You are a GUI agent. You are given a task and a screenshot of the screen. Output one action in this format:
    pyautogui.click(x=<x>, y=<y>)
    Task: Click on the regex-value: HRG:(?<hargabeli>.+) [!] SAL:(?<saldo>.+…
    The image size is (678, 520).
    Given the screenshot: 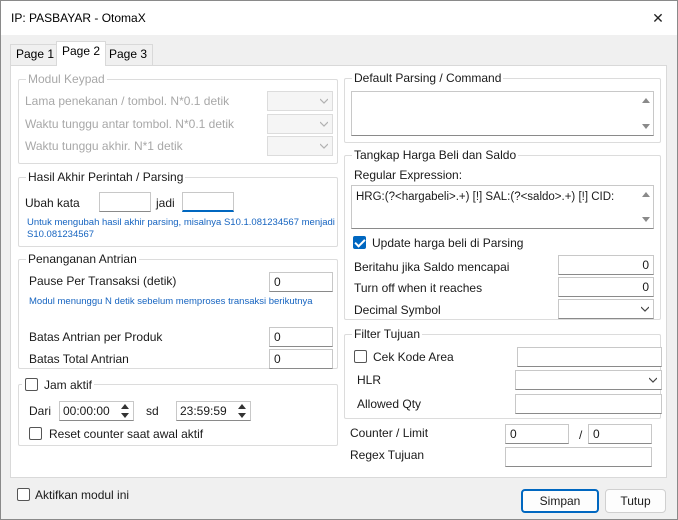 What is the action you would take?
    pyautogui.click(x=485, y=197)
    